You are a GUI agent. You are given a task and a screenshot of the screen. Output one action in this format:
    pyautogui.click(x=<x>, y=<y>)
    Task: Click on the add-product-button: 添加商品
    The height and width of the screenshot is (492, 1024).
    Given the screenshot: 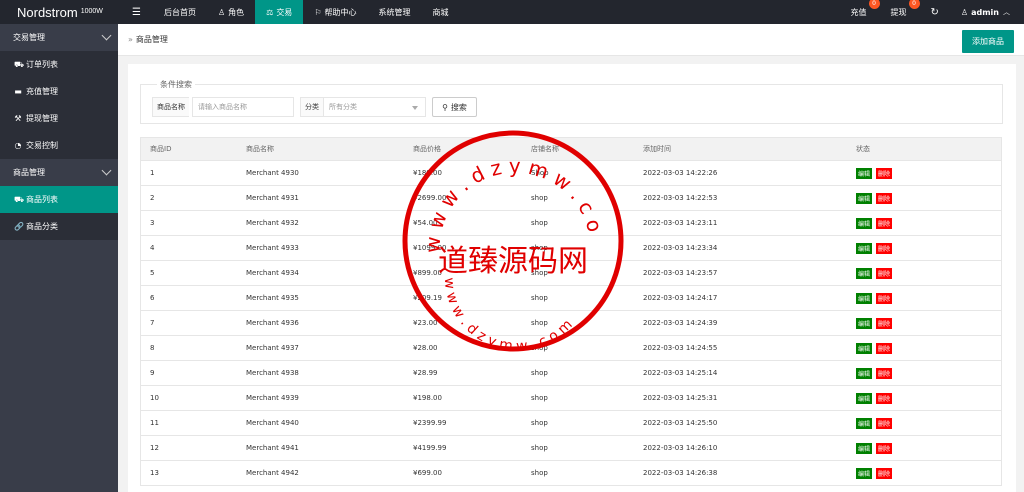 What is the action you would take?
    pyautogui.click(x=988, y=41)
    